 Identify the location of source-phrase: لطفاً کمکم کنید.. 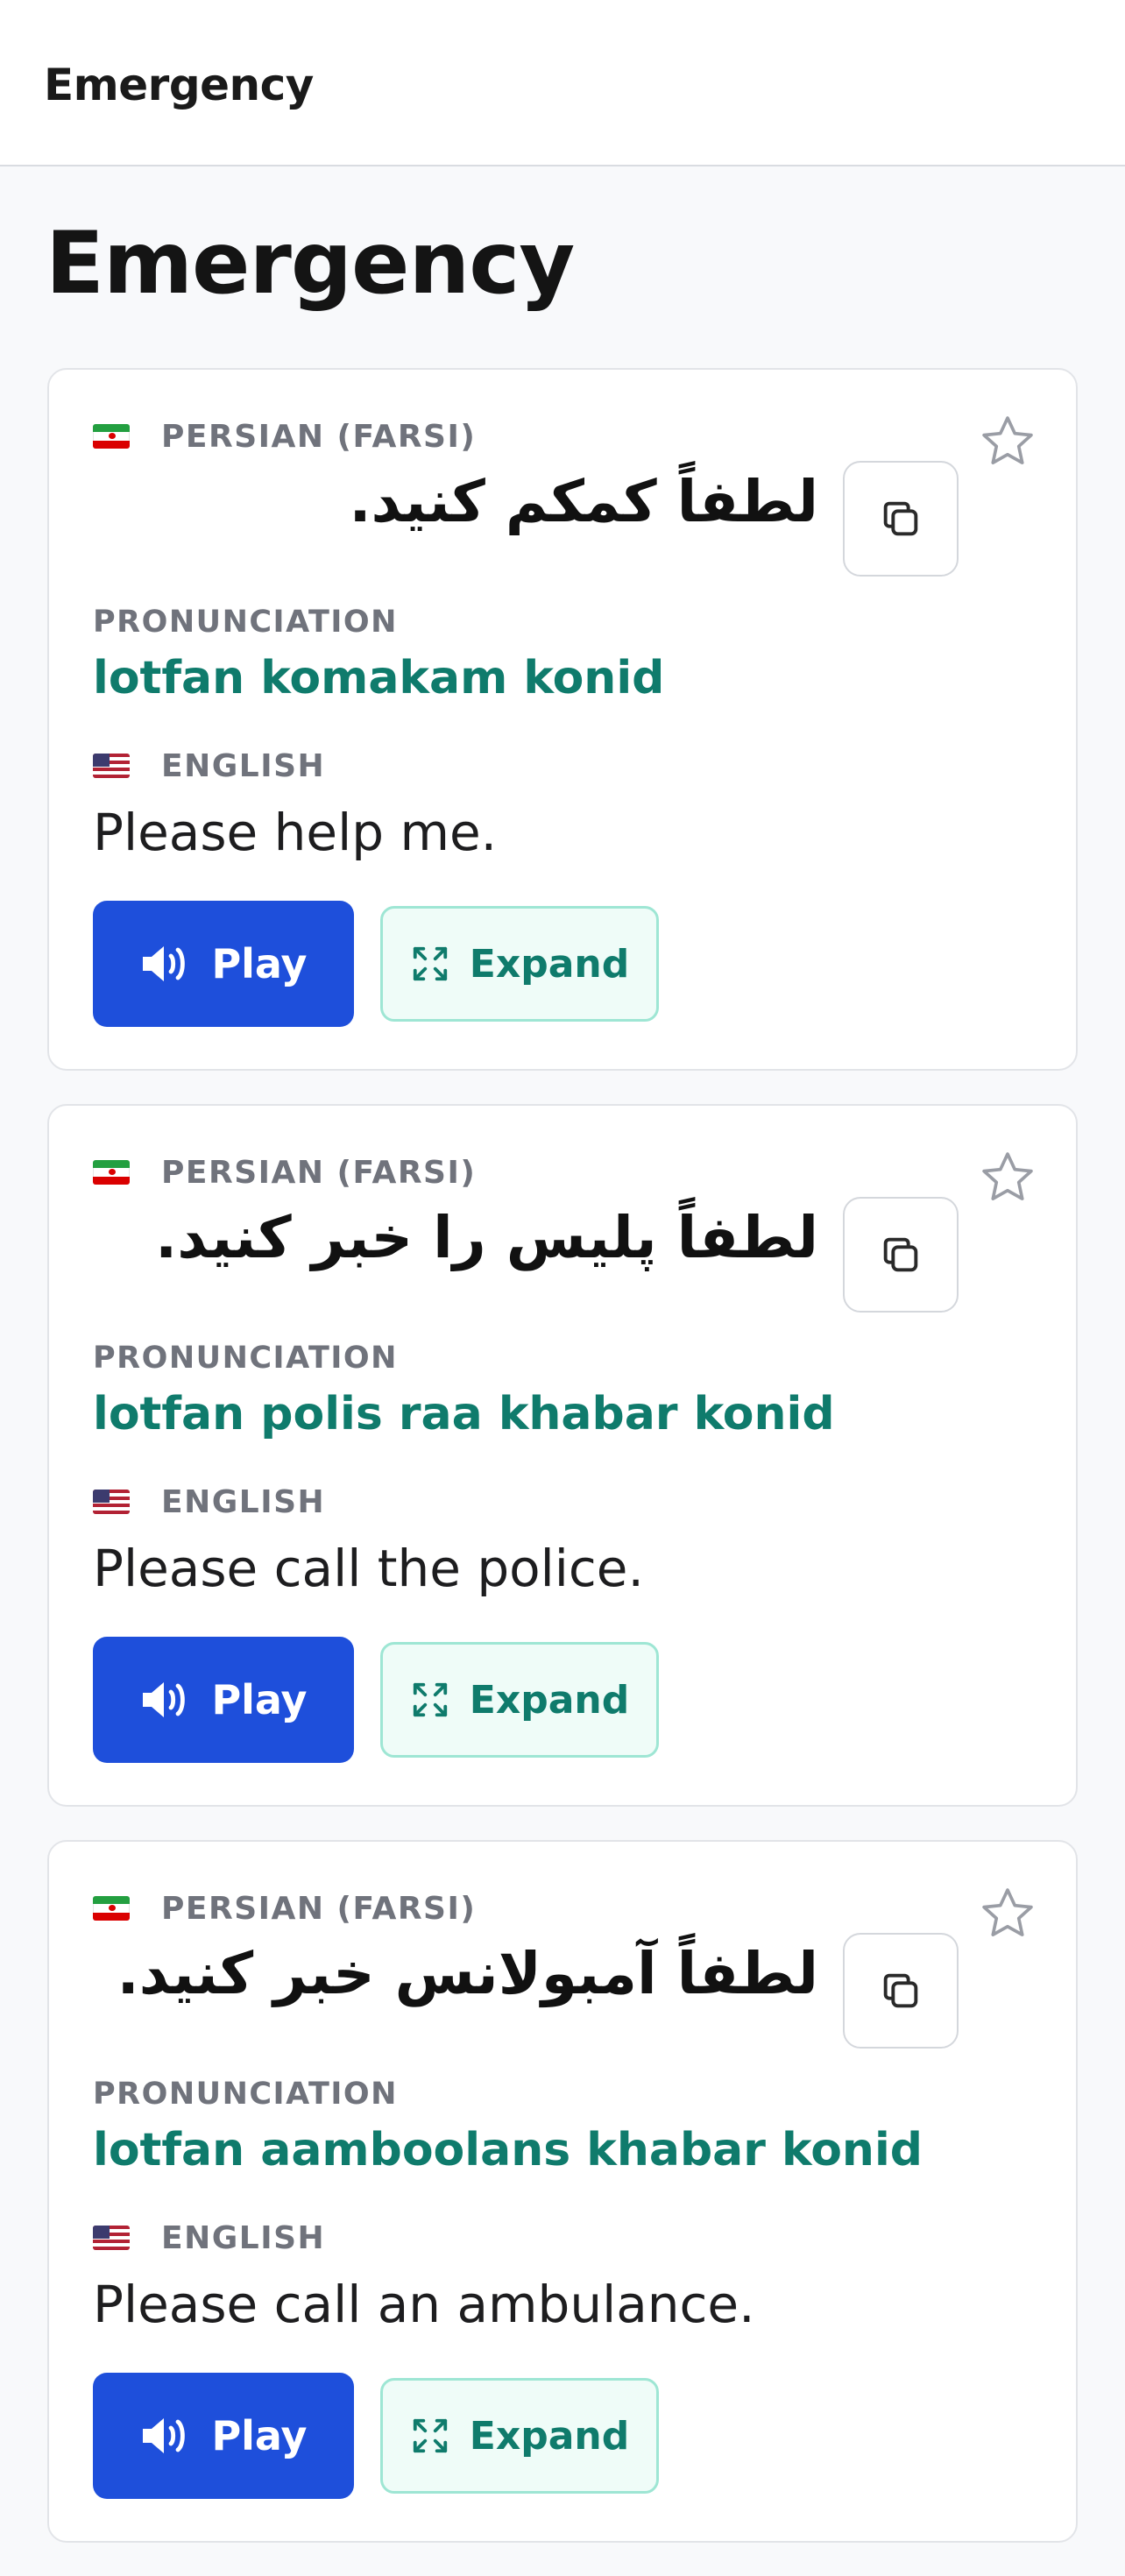
(583, 501).